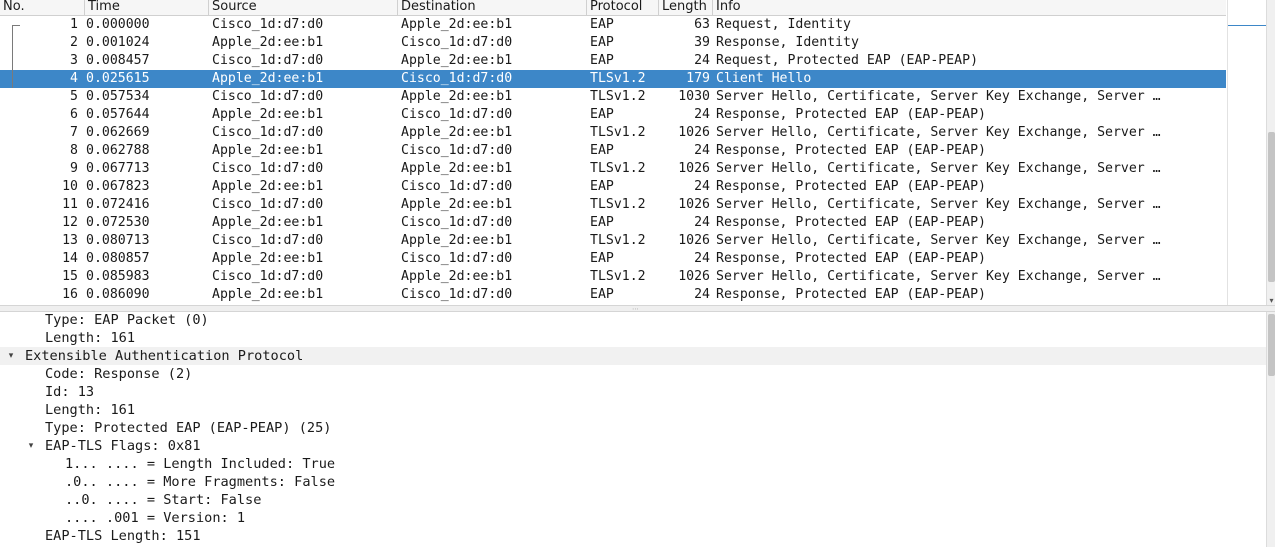  I want to click on packet-minimap, so click(1246, 152).